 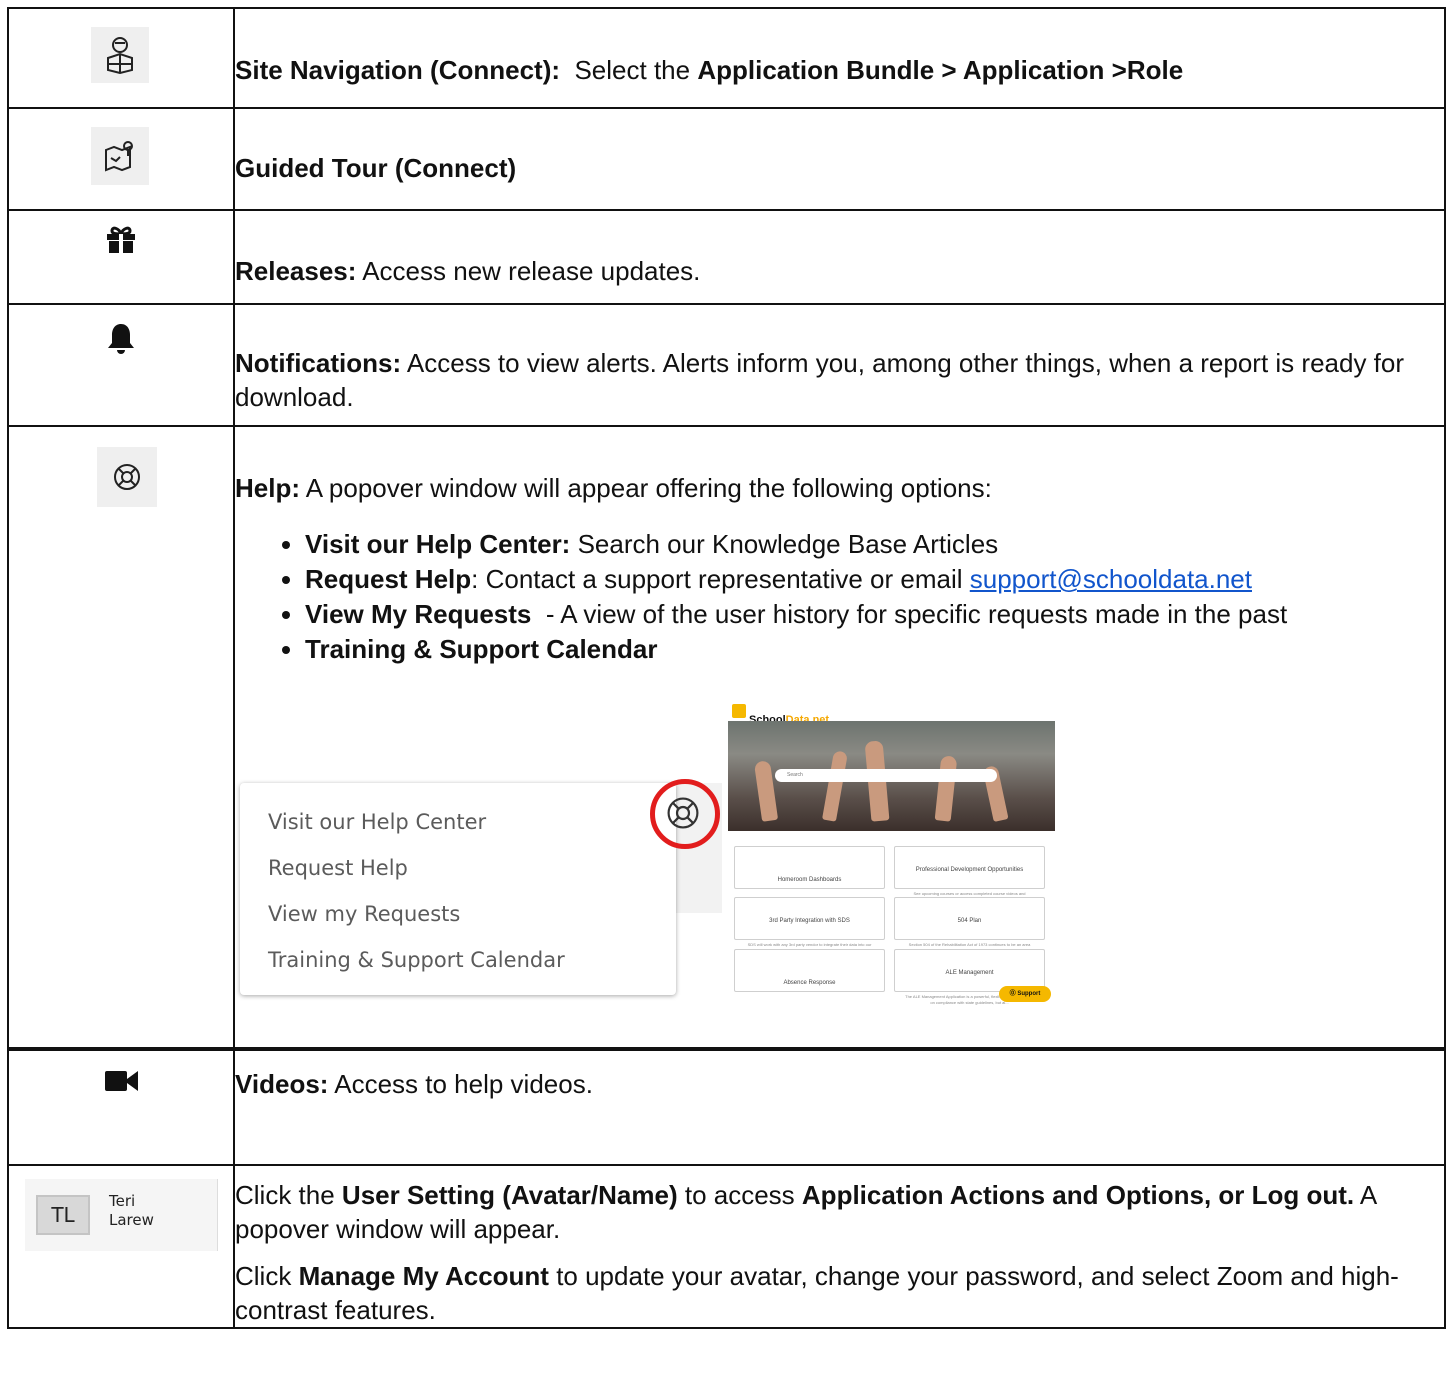 What do you see at coordinates (376, 168) in the screenshot?
I see `row-label: Guided Tour (Connect)` at bounding box center [376, 168].